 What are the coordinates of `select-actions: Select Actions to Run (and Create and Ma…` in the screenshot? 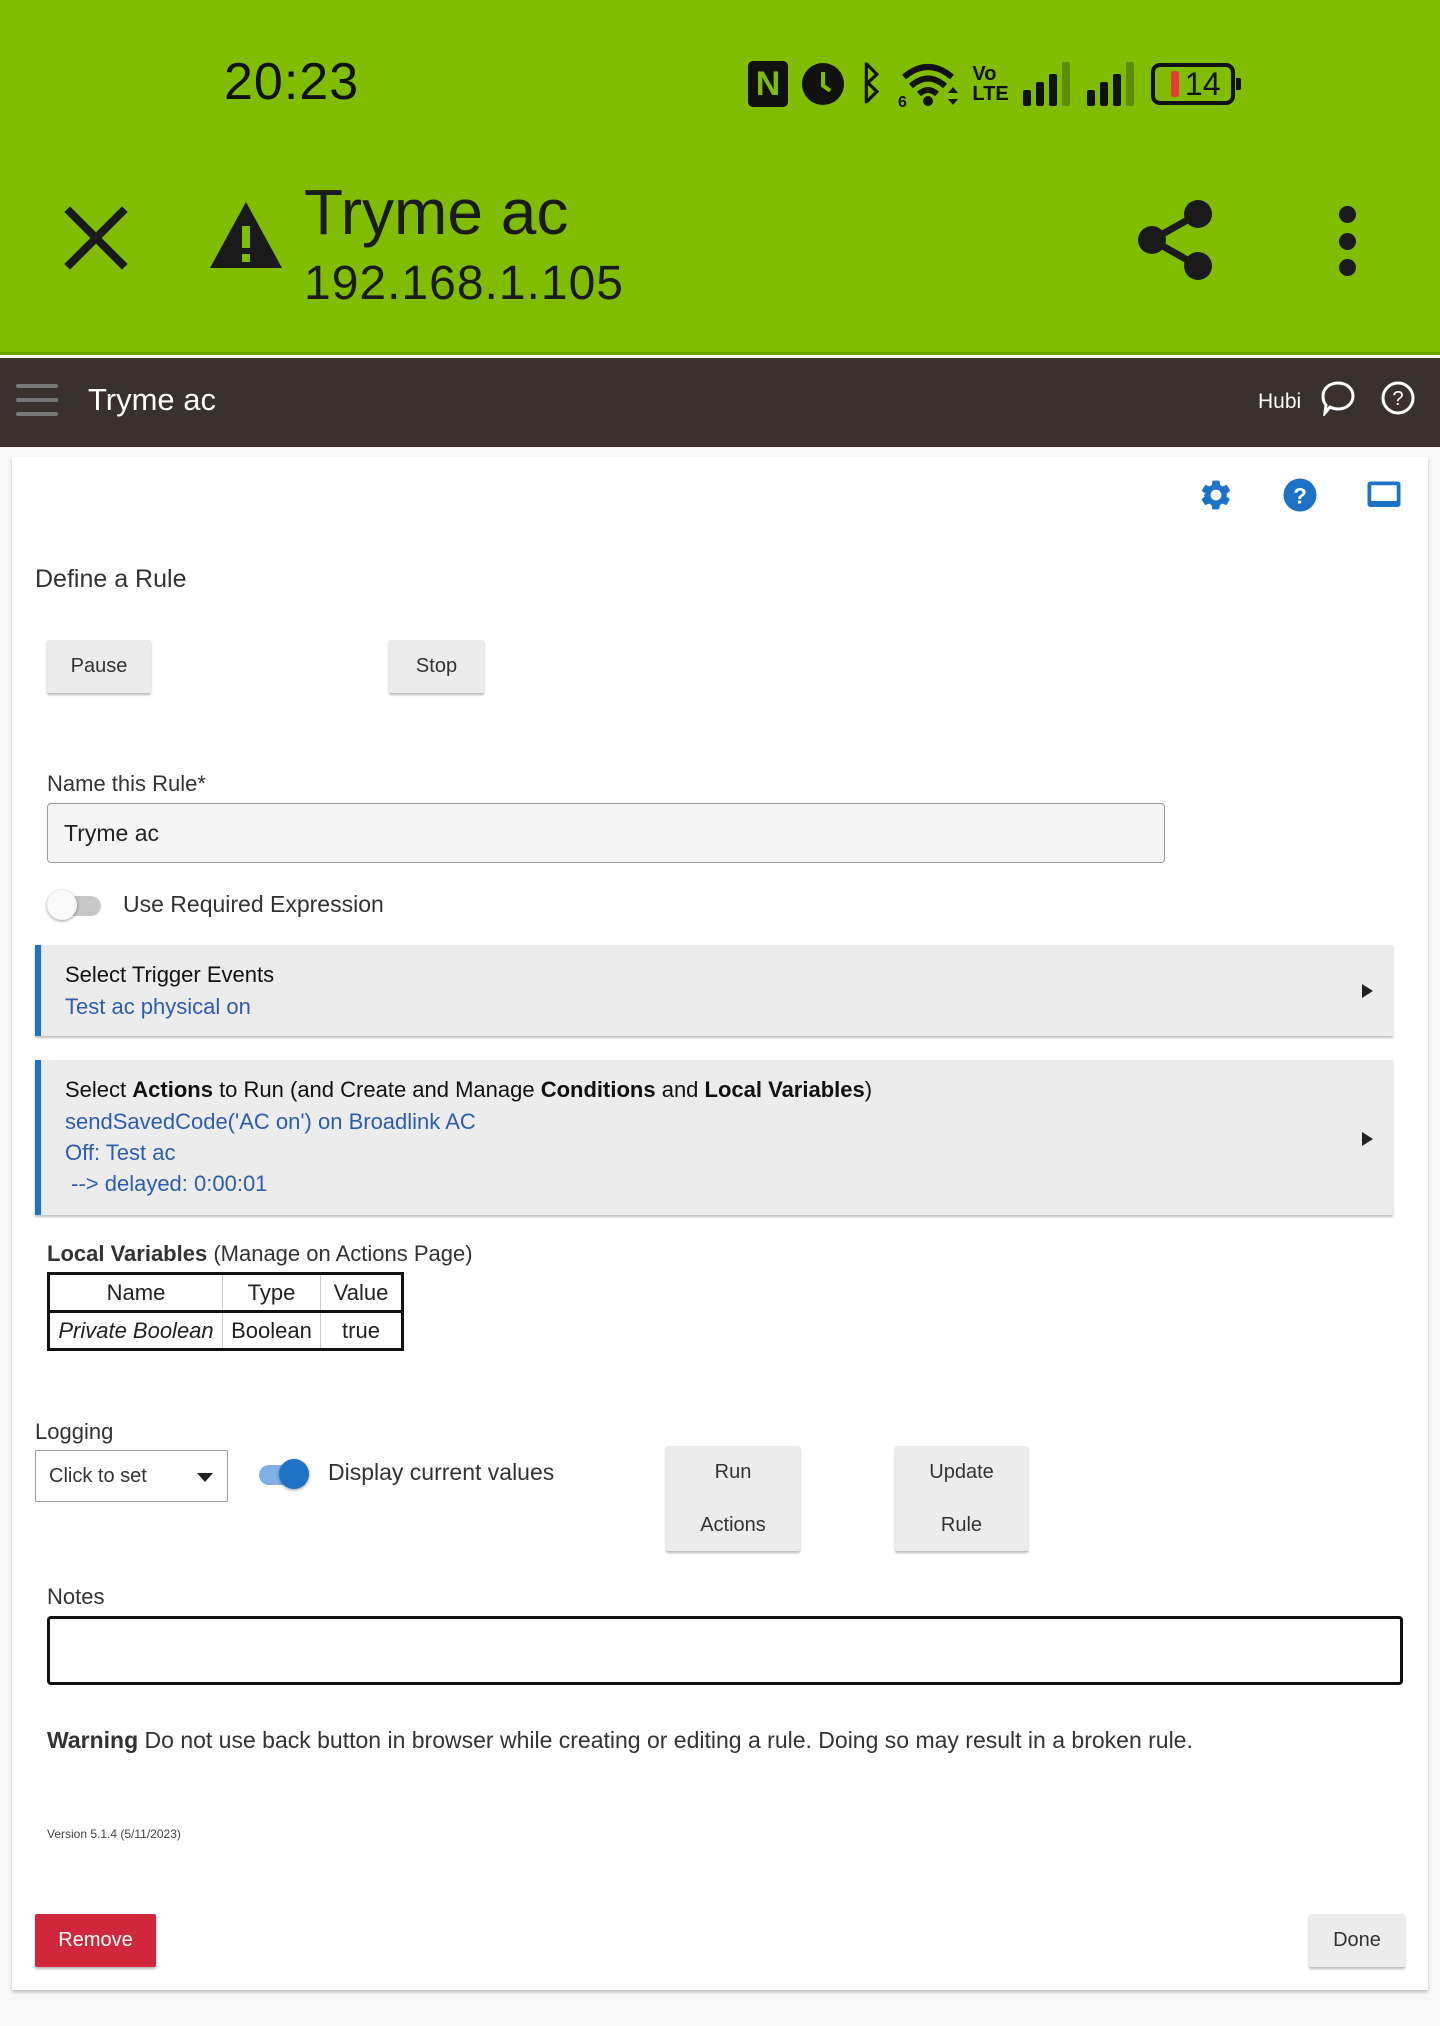 It's located at (714, 1137).